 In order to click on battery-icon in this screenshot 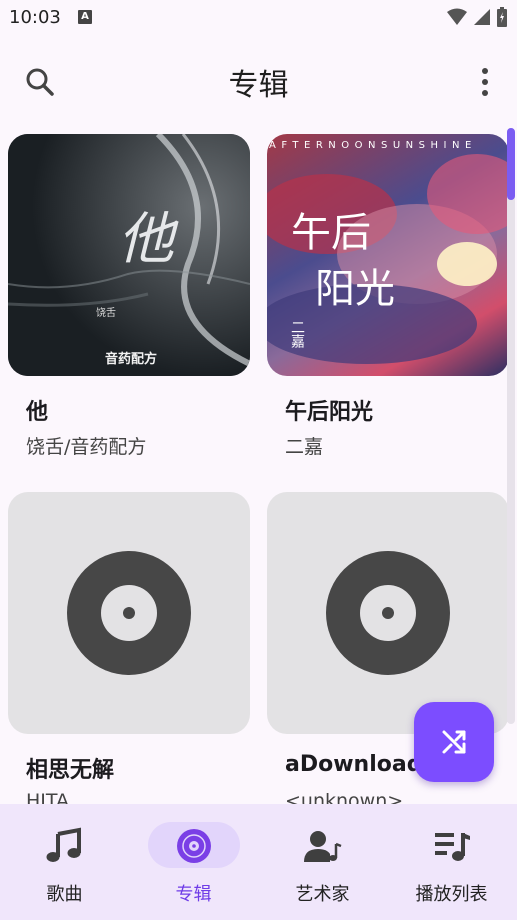, I will do `click(502, 17)`.